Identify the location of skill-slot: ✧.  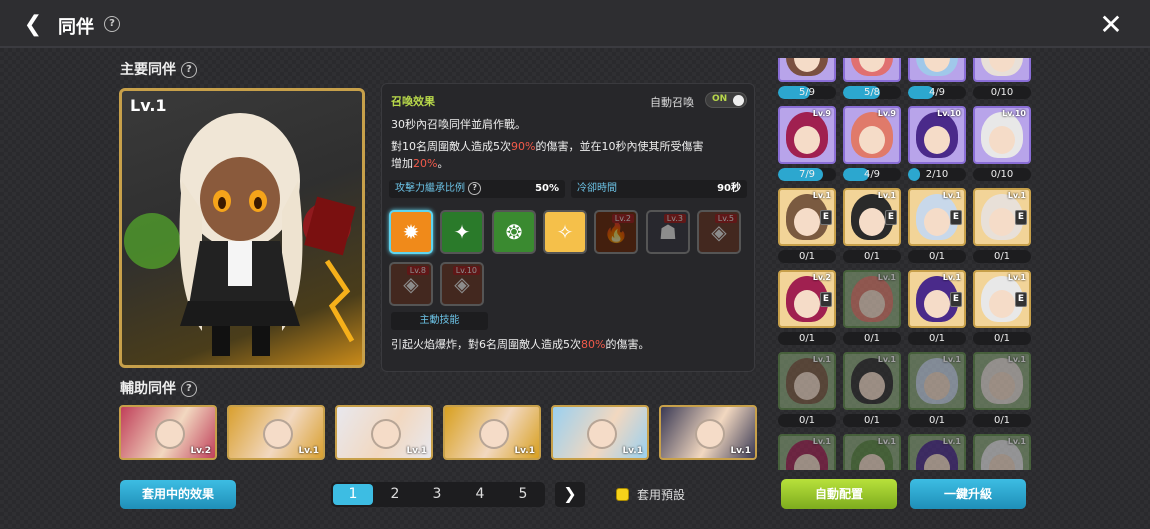
(565, 232).